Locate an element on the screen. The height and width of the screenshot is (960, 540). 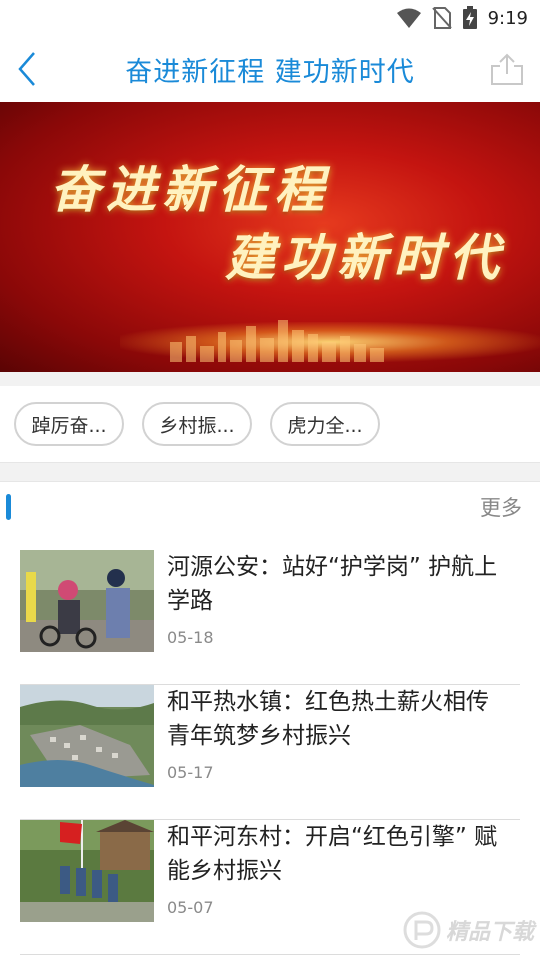
watermark: 精品下载 is located at coordinates (468, 930).